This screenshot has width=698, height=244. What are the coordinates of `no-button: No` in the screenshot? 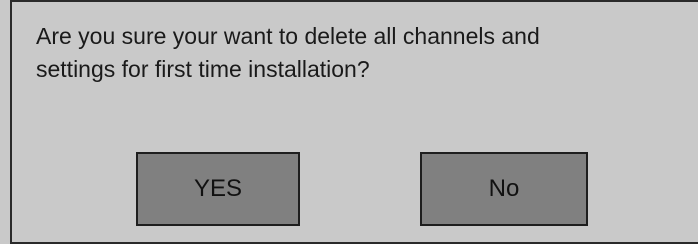 It's located at (504, 189).